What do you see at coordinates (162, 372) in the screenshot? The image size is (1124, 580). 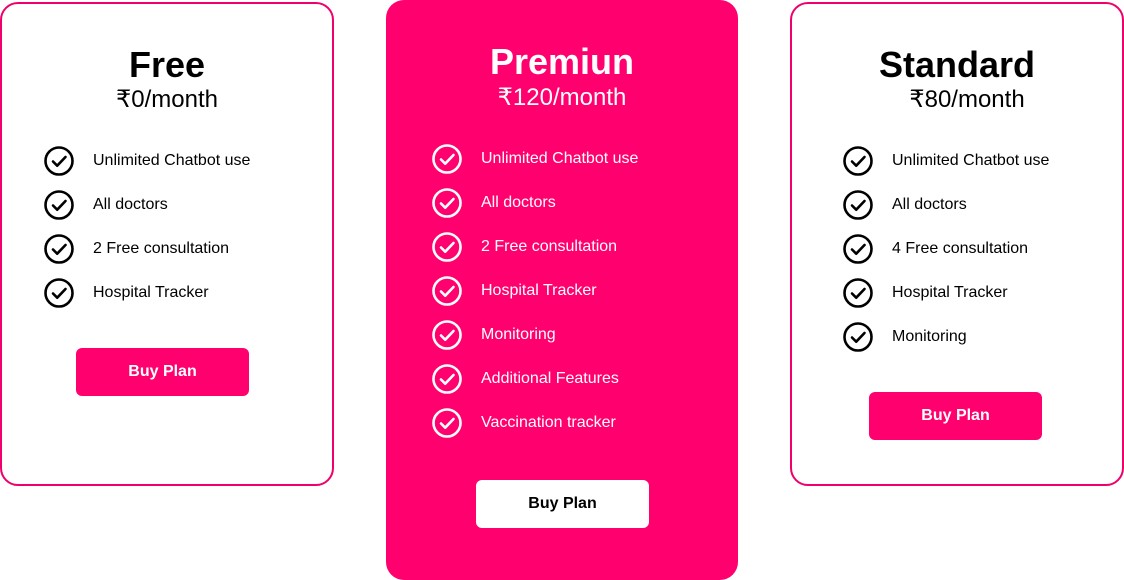 I see `buy-plan-button-free: Buy Plan` at bounding box center [162, 372].